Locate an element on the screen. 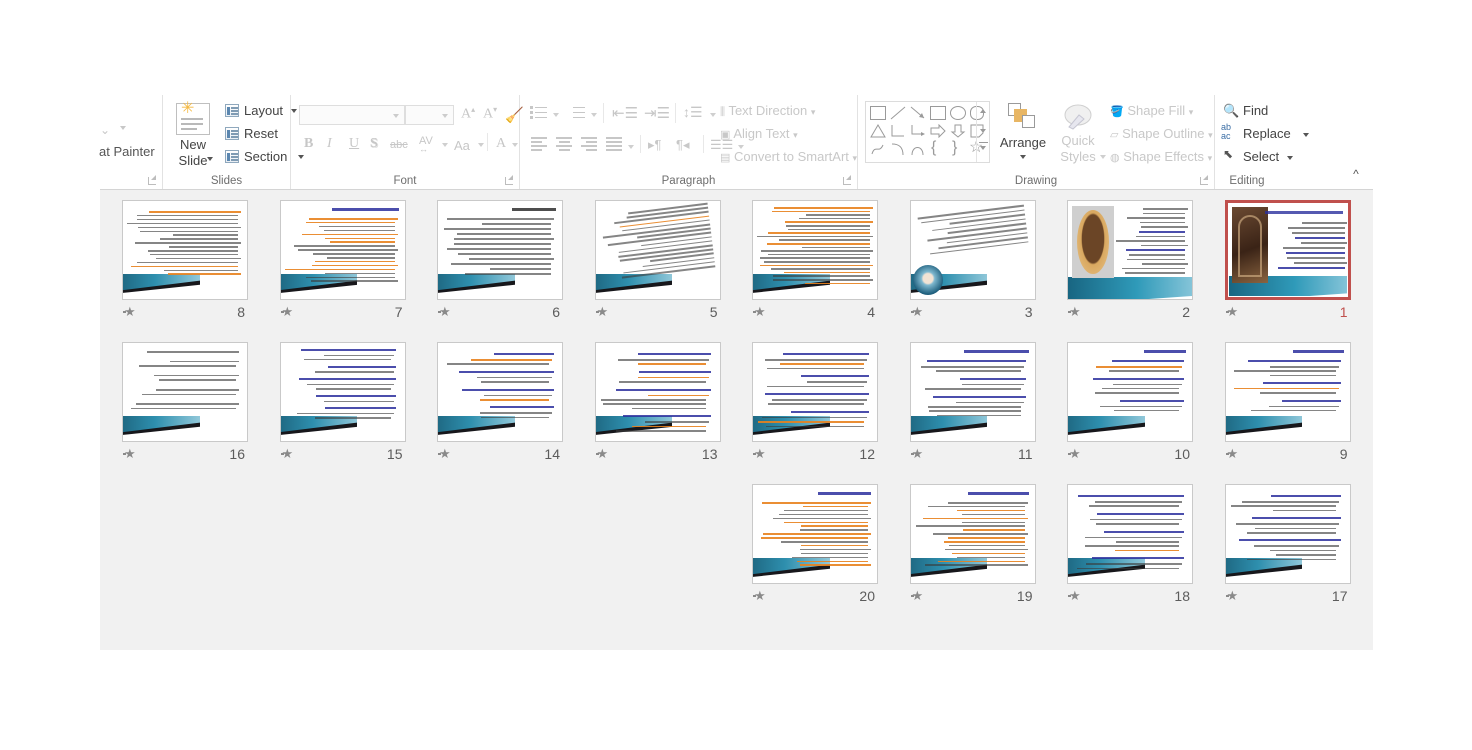 This screenshot has width=1472, height=750. align-left-button is located at coordinates (539, 144).